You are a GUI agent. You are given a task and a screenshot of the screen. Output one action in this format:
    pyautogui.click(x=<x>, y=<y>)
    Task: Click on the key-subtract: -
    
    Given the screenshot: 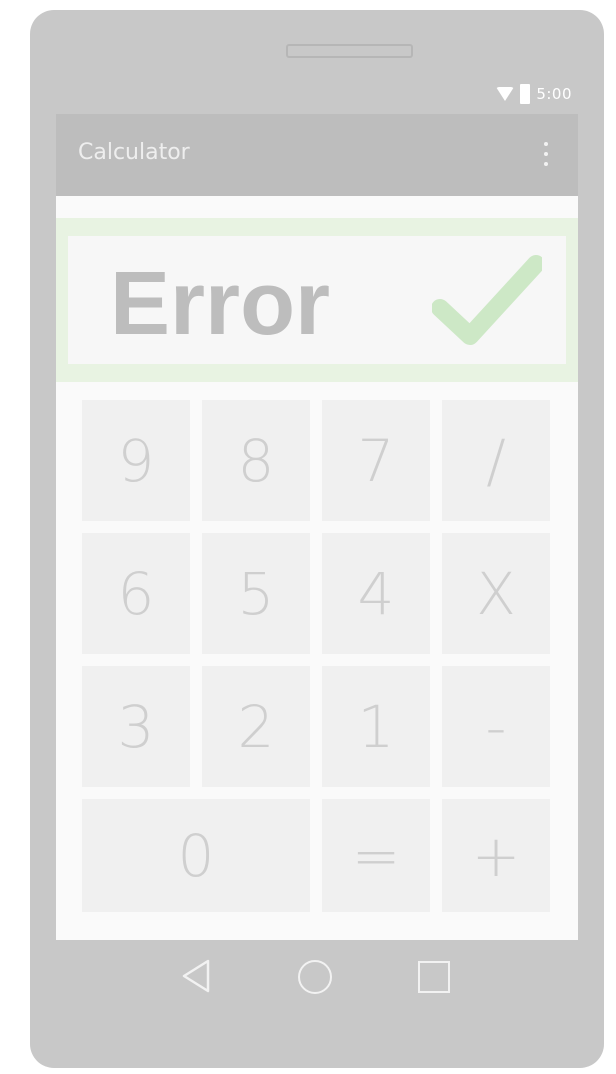 What is the action you would take?
    pyautogui.click(x=496, y=726)
    